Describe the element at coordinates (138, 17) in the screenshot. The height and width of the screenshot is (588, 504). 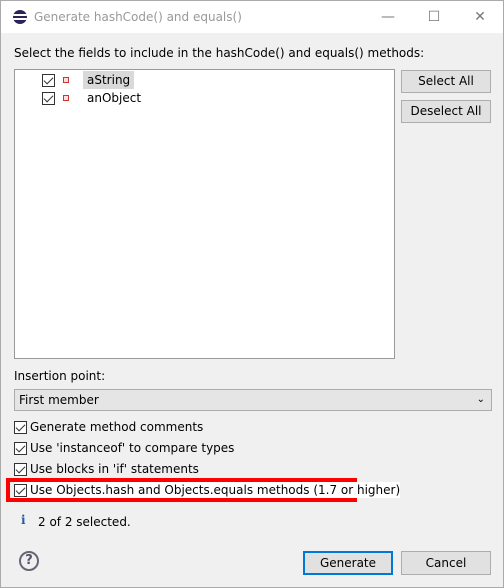
I see `window-title: Generate hashCode() and equals()` at that location.